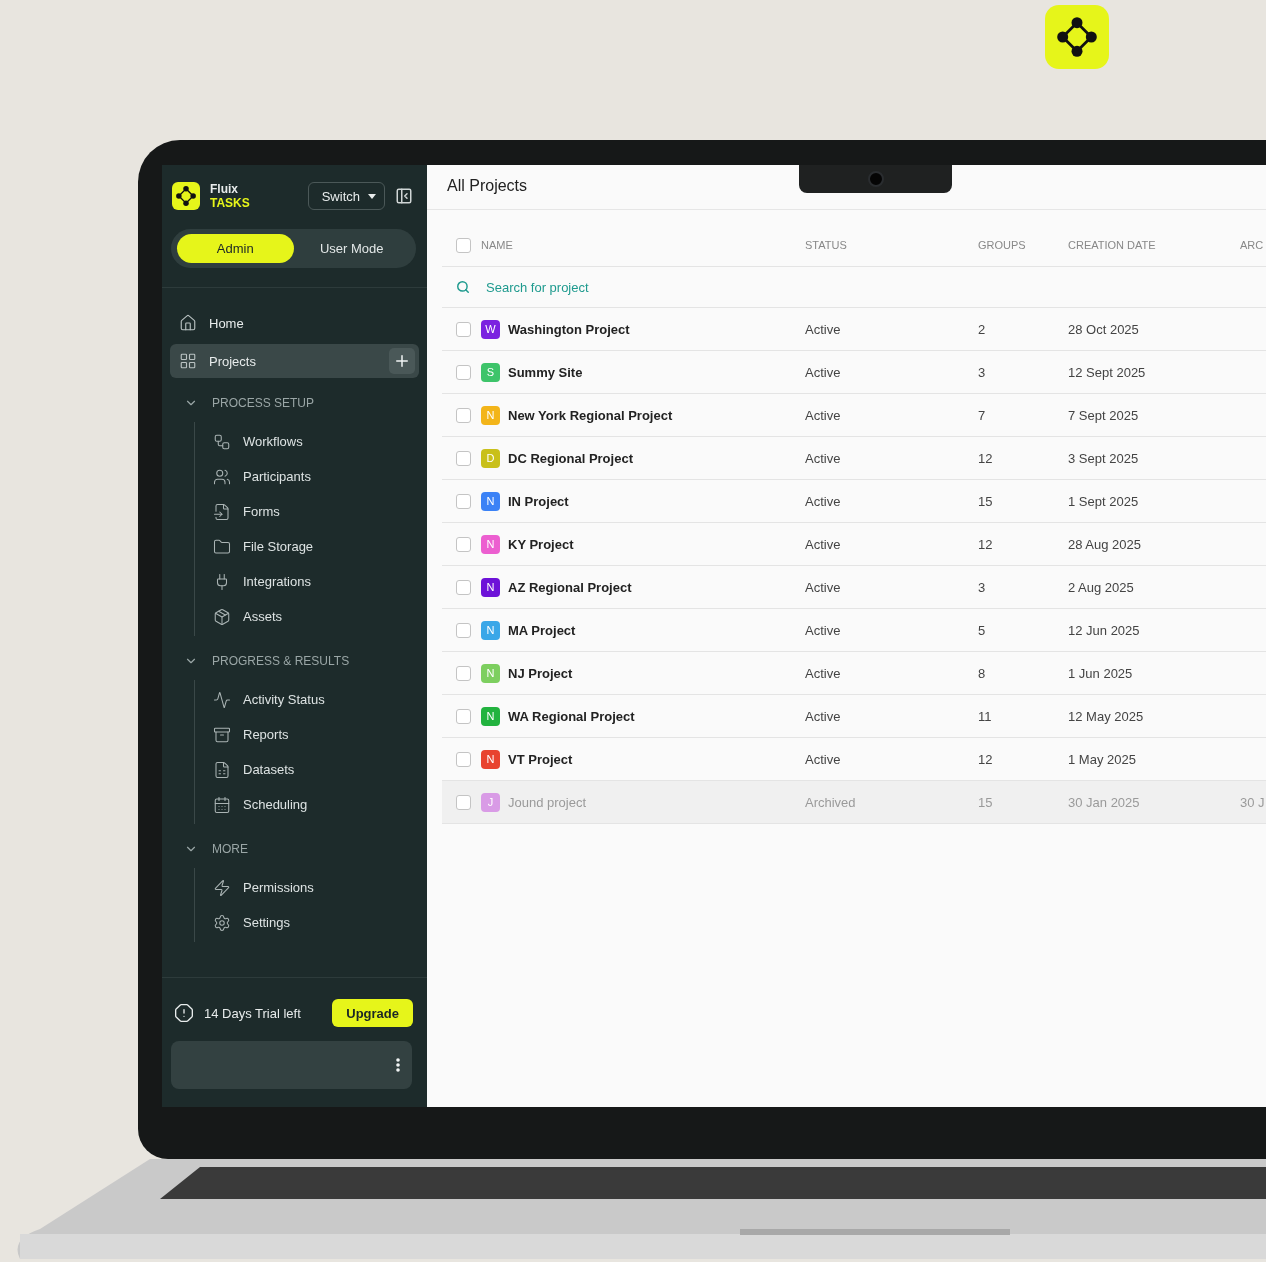 This screenshot has height=1262, width=1266. I want to click on groups-count: 7, so click(982, 415).